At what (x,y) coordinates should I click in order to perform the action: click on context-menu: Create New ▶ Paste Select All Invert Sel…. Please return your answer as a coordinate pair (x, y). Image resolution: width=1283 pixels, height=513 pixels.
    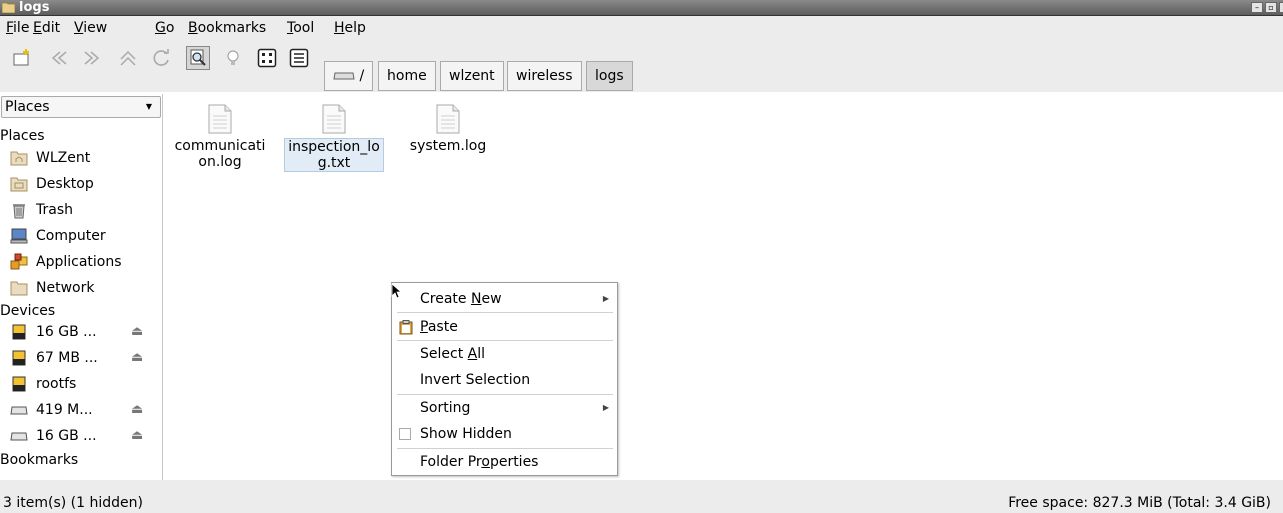
    Looking at the image, I should click on (504, 379).